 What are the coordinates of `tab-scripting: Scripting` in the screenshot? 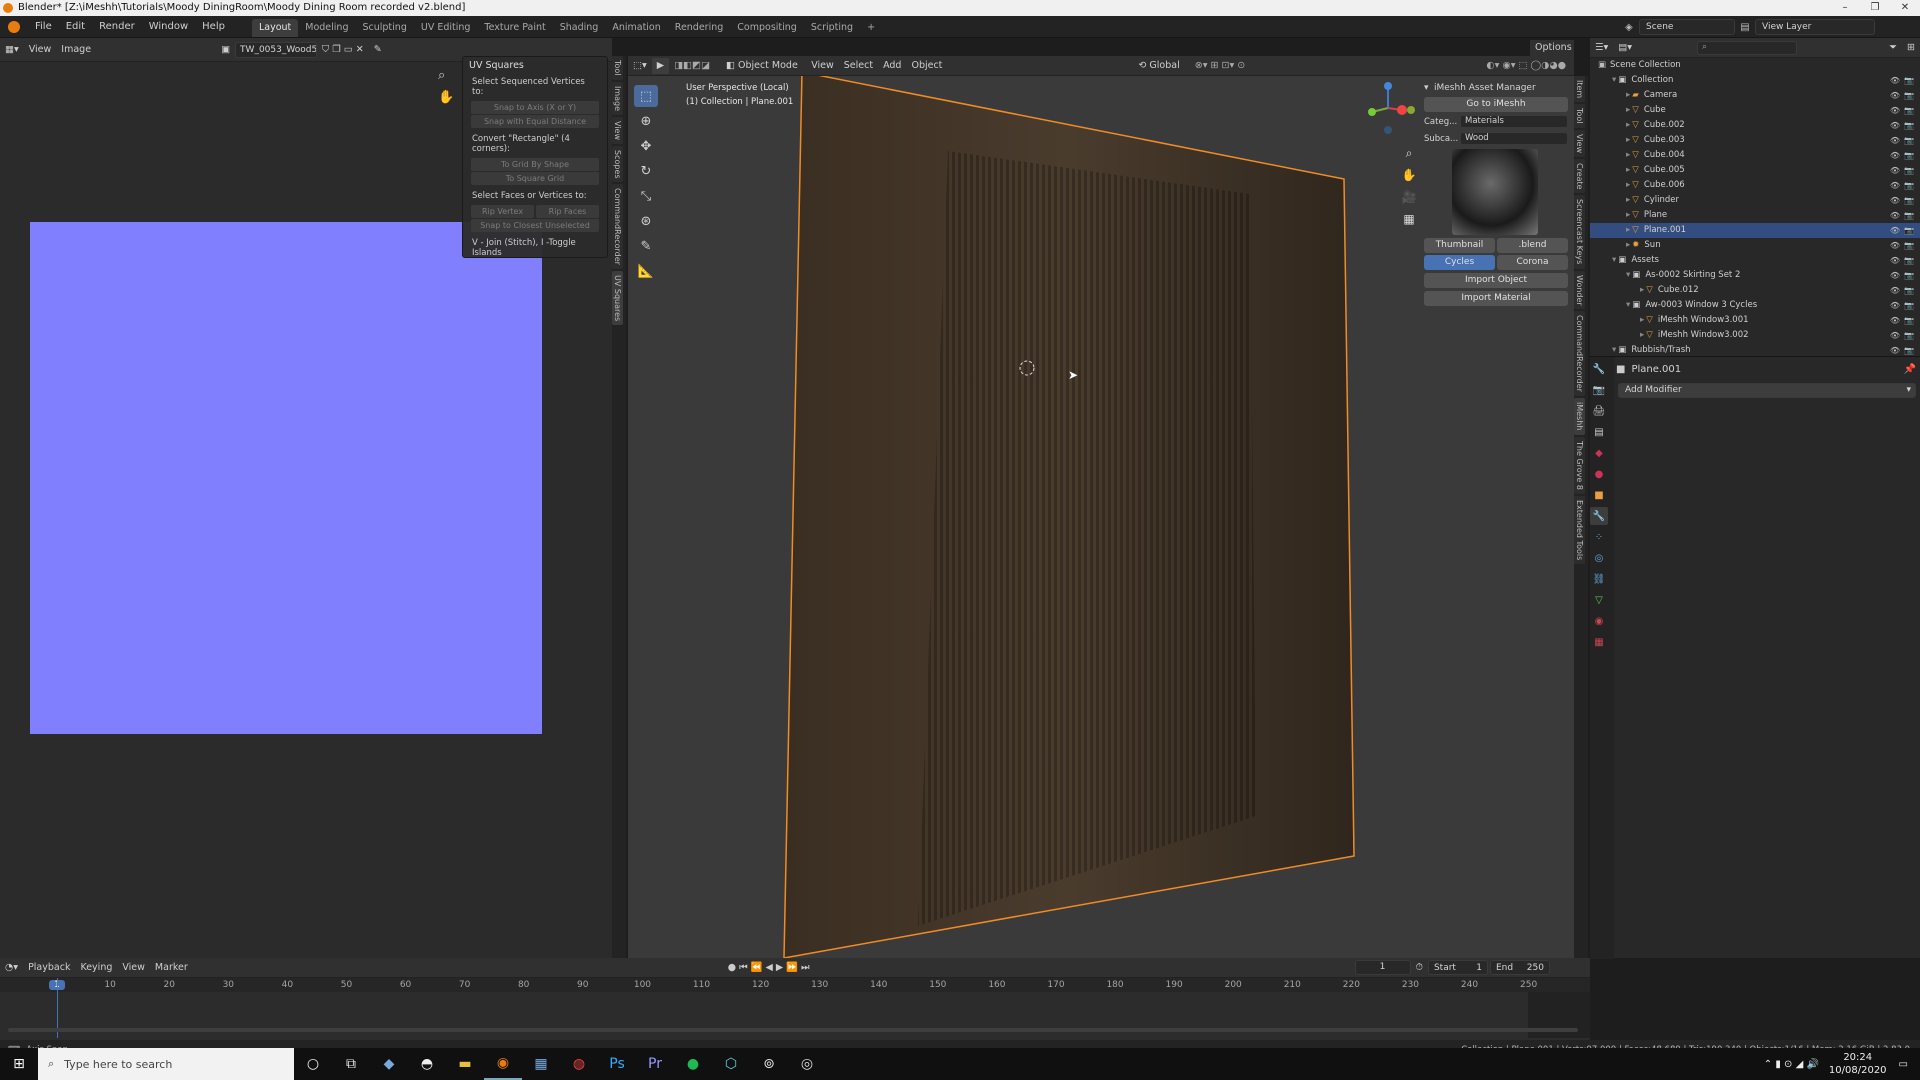 It's located at (832, 28).